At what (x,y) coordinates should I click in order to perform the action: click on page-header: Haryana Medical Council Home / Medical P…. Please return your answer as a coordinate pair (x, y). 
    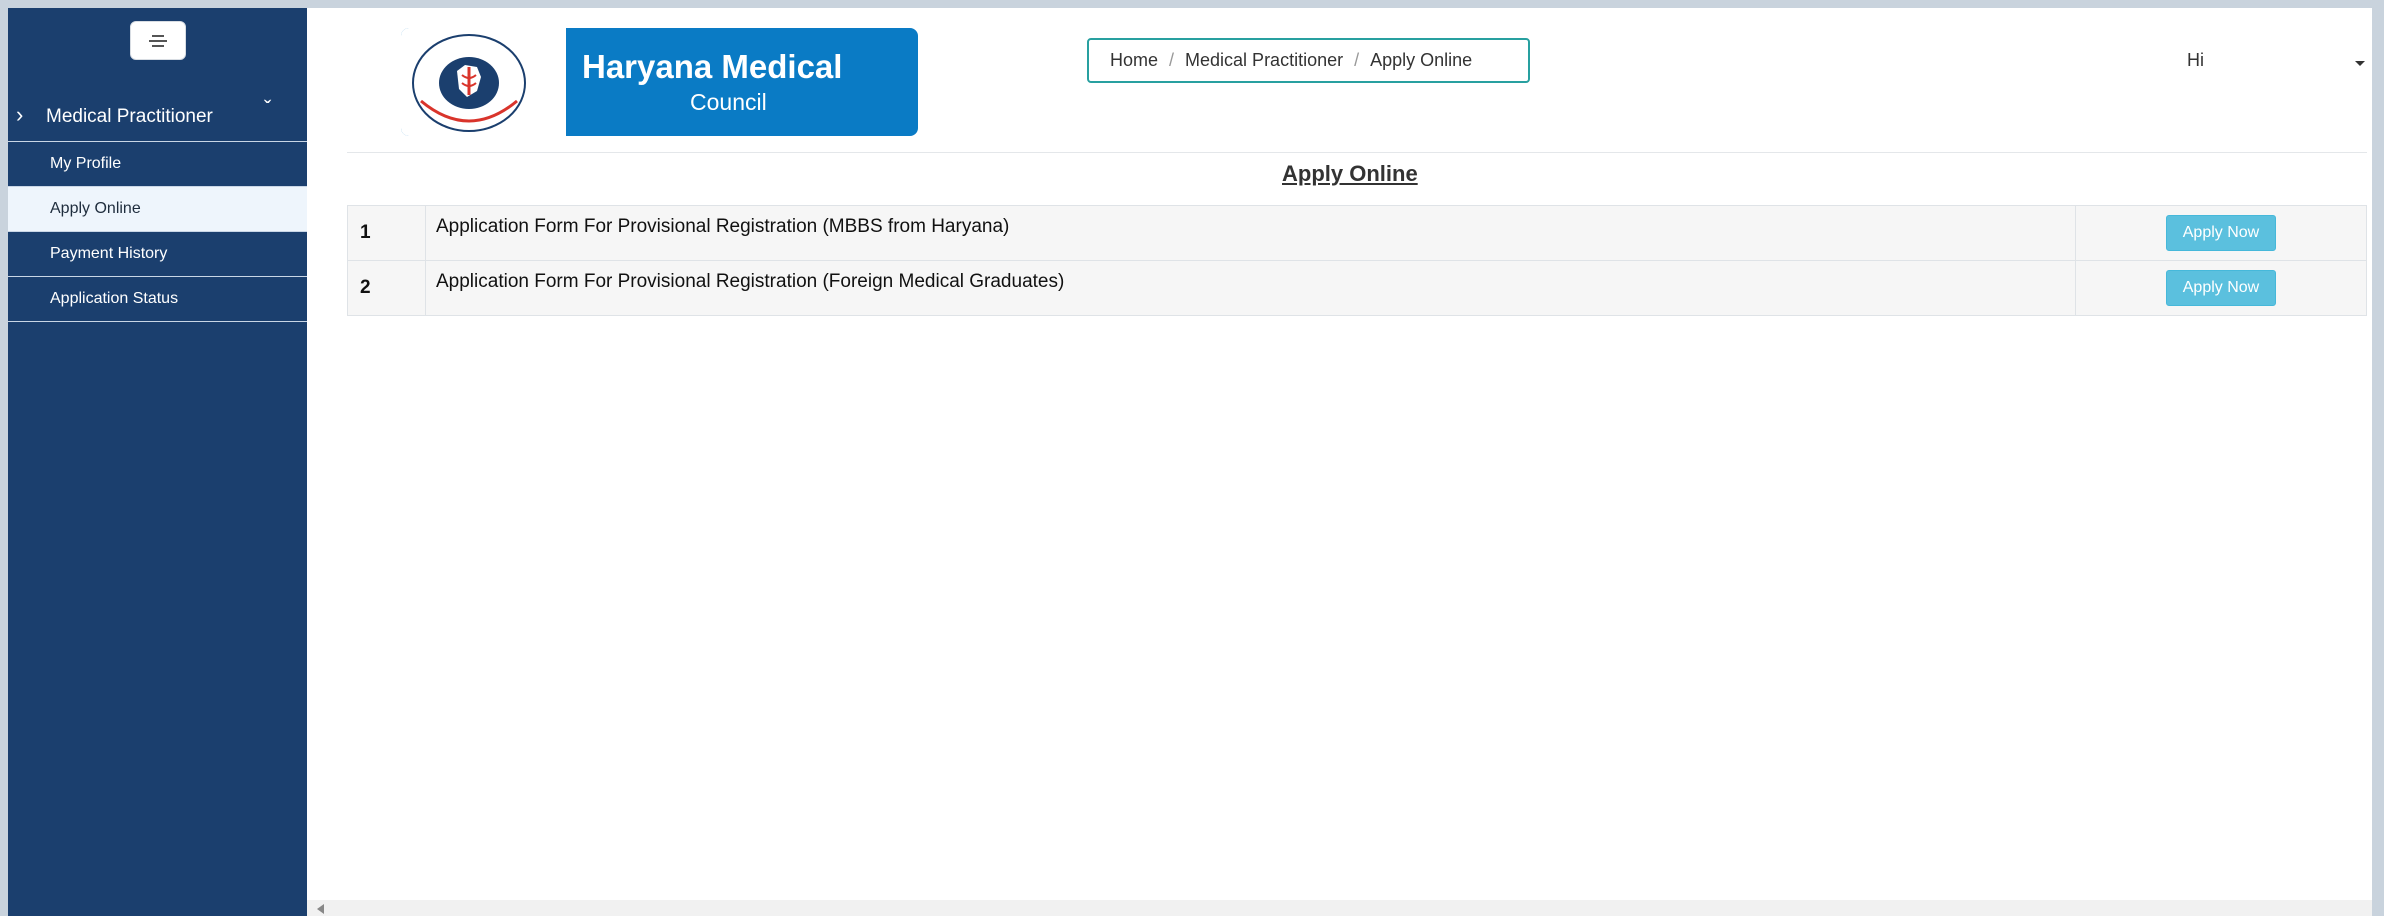
    Looking at the image, I should click on (1357, 80).